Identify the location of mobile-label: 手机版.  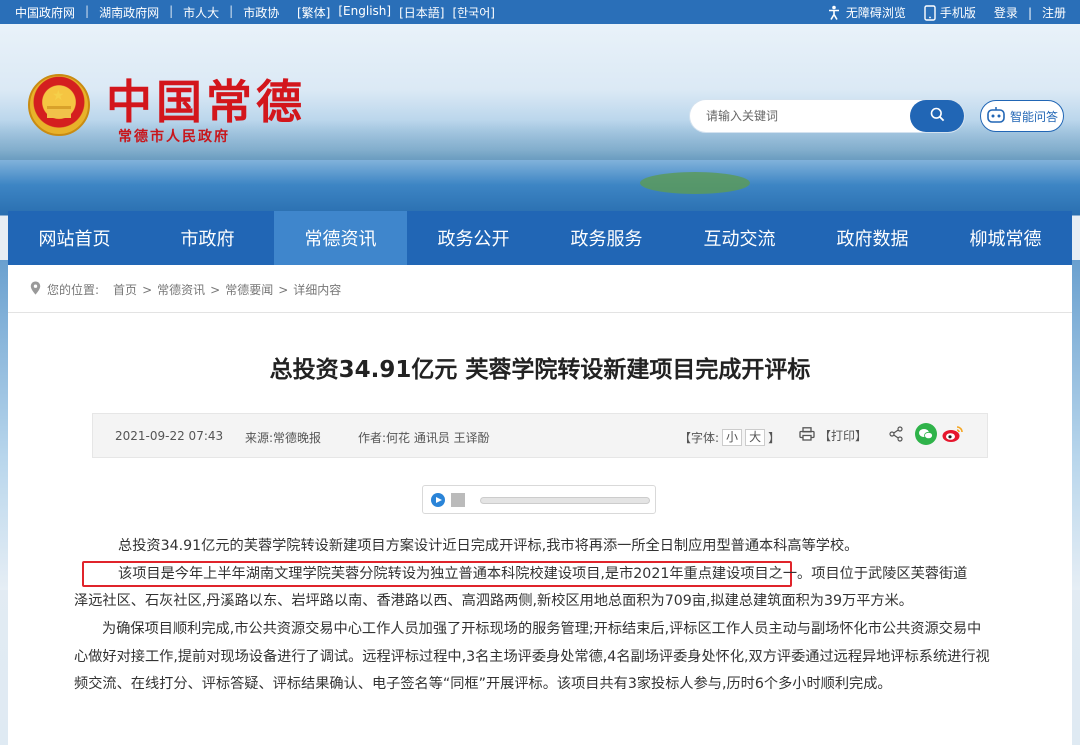
(957, 13).